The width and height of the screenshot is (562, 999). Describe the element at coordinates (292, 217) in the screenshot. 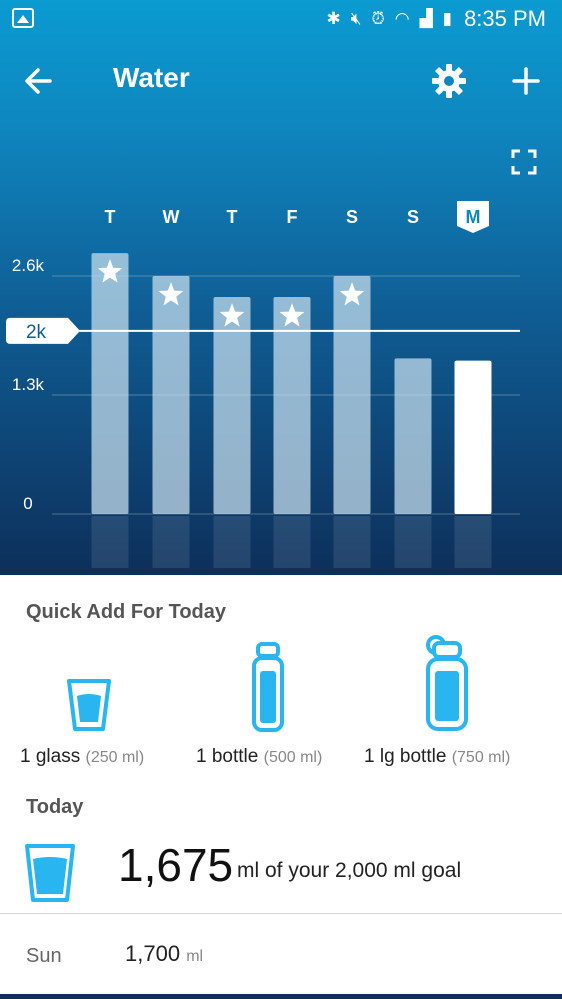

I see `day-label: F` at that location.